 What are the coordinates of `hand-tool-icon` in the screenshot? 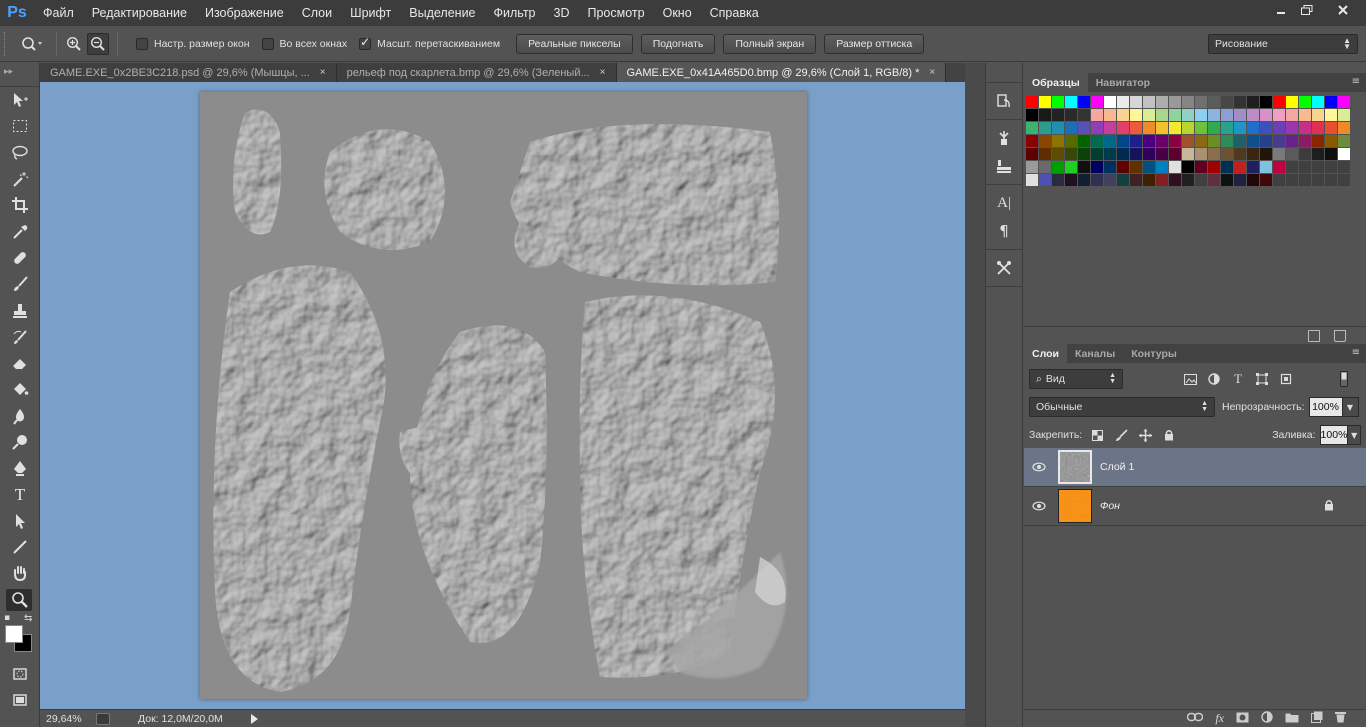 It's located at (20, 573).